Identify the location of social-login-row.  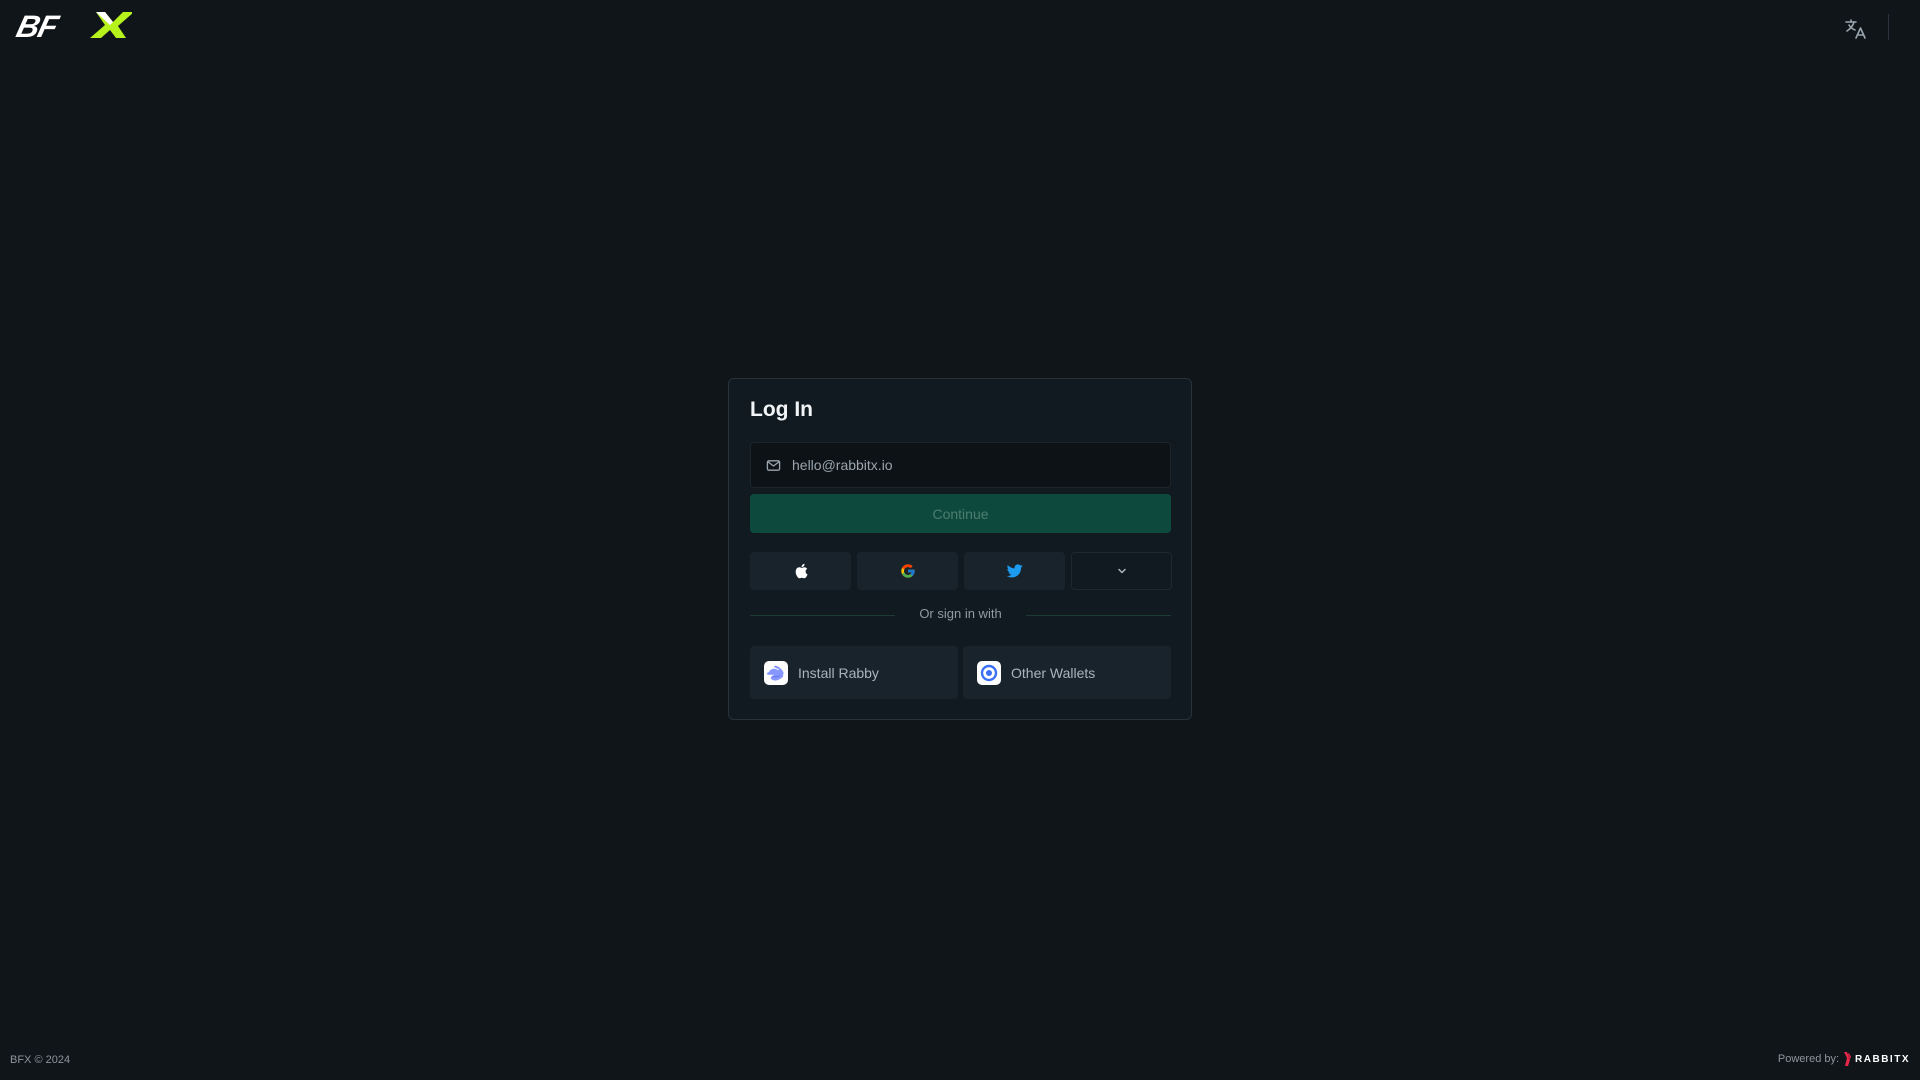
(961, 571).